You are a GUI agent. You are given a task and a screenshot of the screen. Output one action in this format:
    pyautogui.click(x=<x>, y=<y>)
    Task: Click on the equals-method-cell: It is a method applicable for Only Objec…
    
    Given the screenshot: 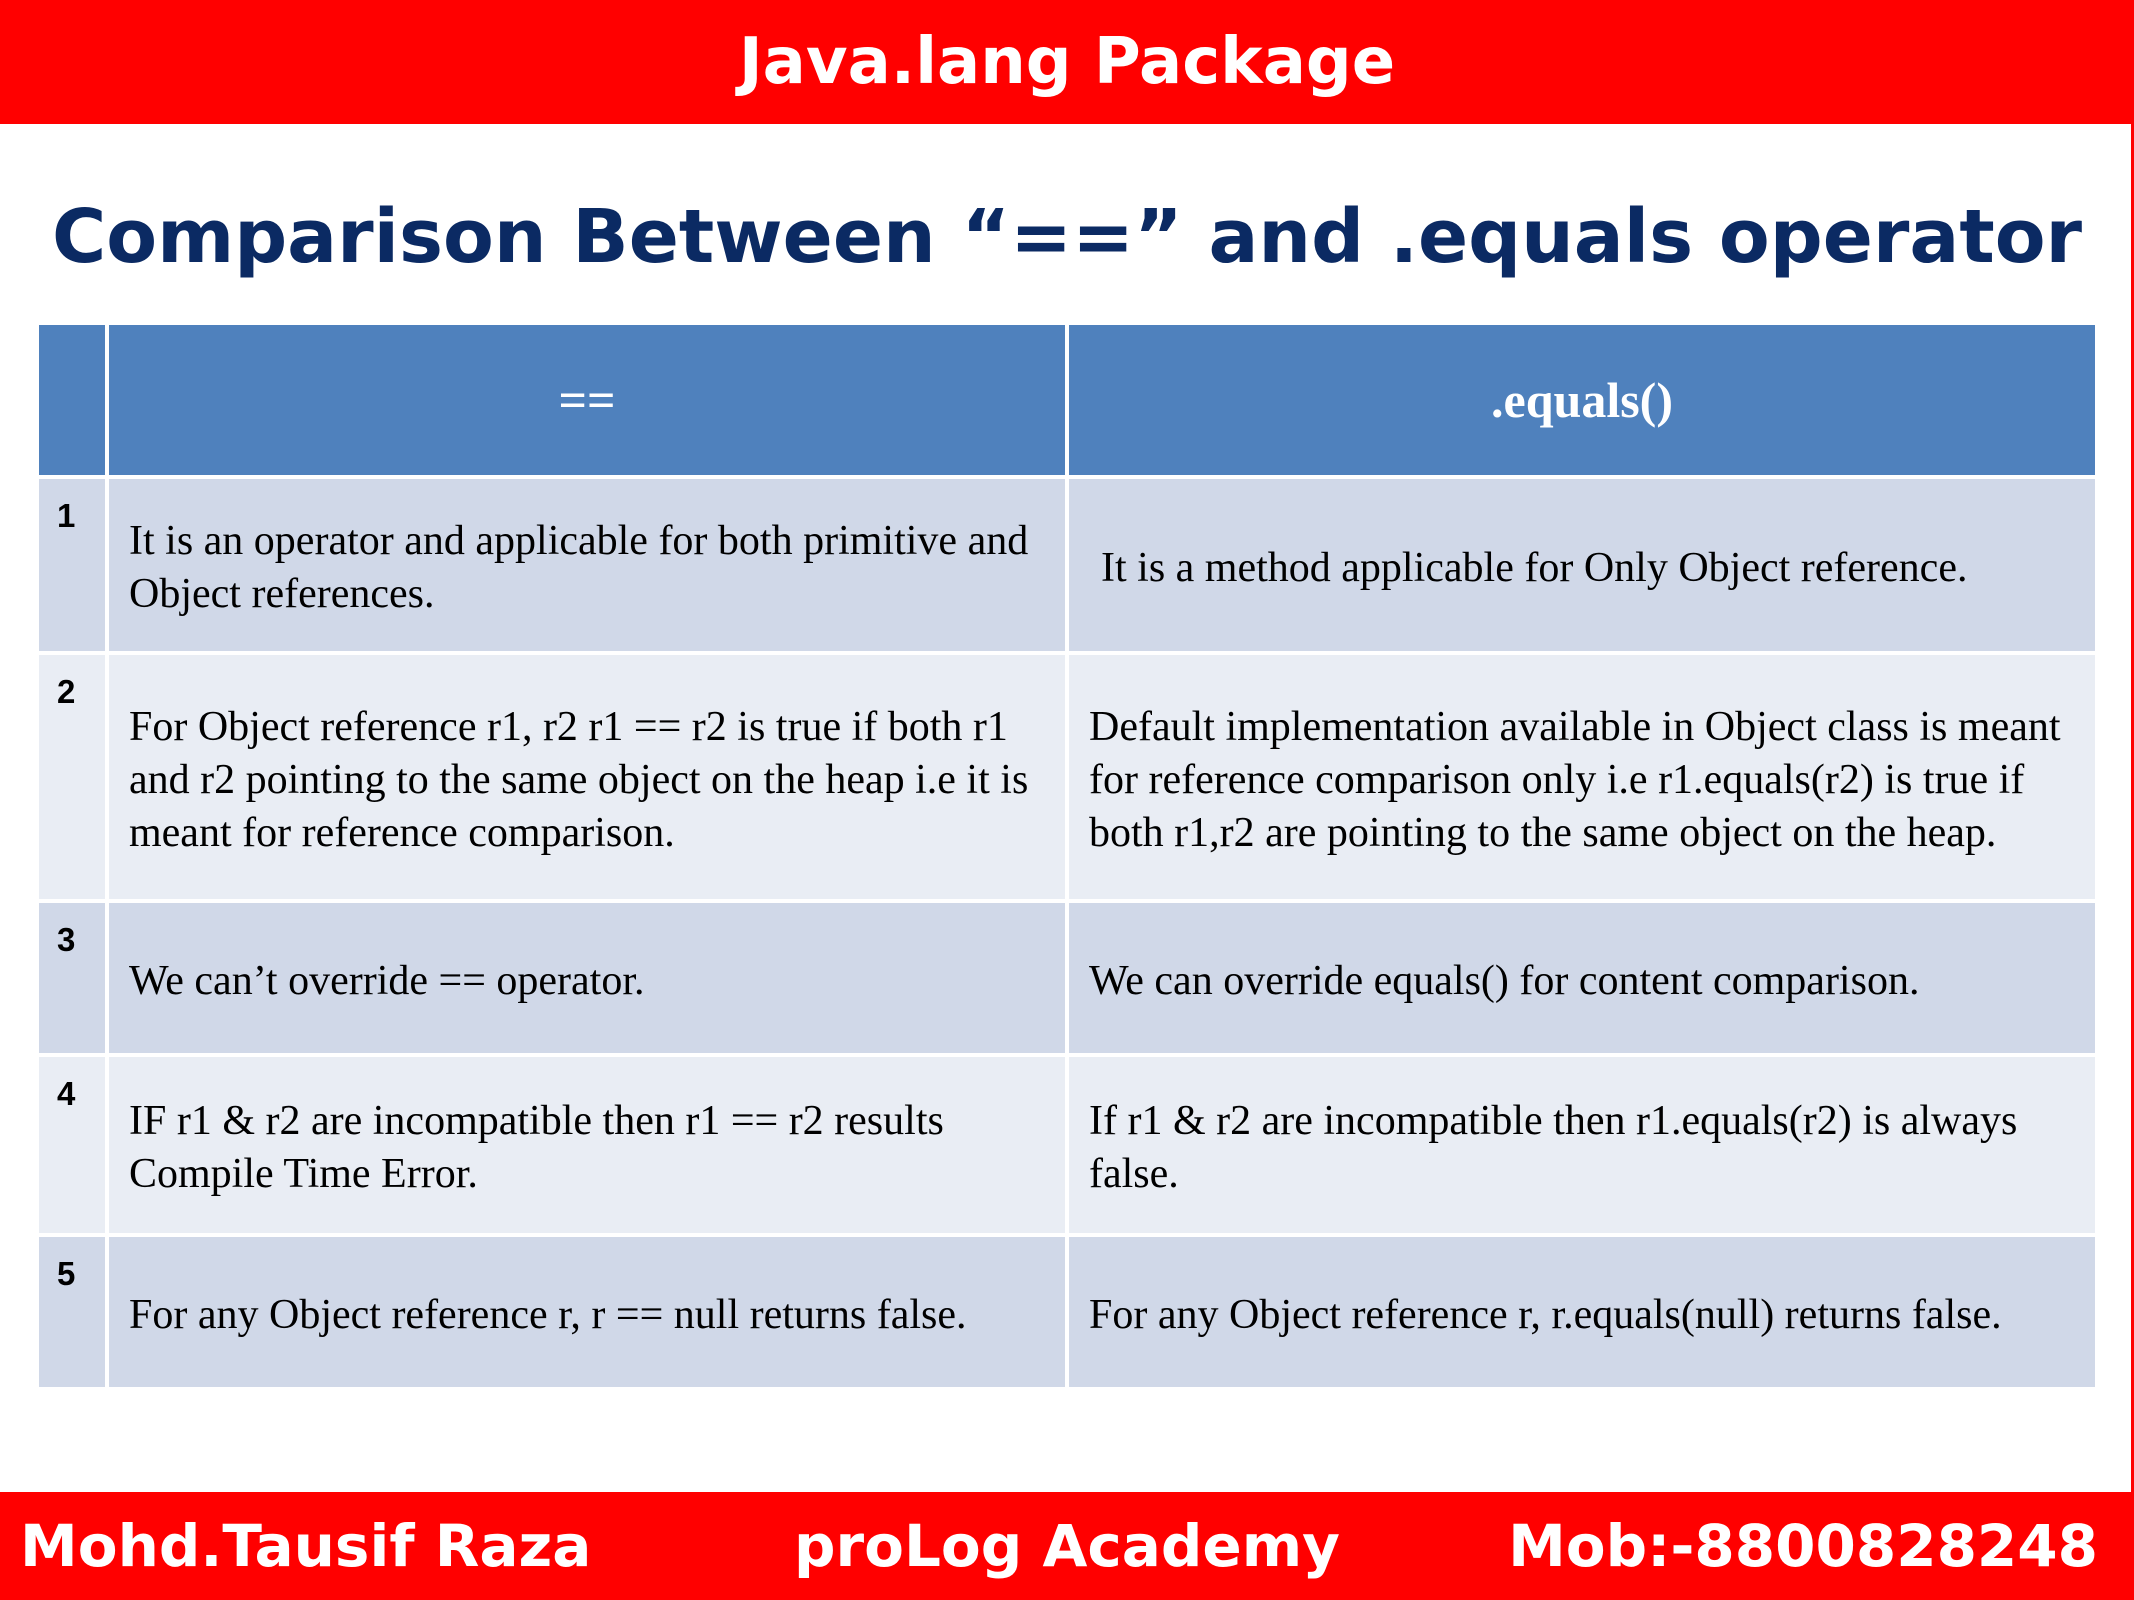 What is the action you would take?
    pyautogui.click(x=1582, y=565)
    